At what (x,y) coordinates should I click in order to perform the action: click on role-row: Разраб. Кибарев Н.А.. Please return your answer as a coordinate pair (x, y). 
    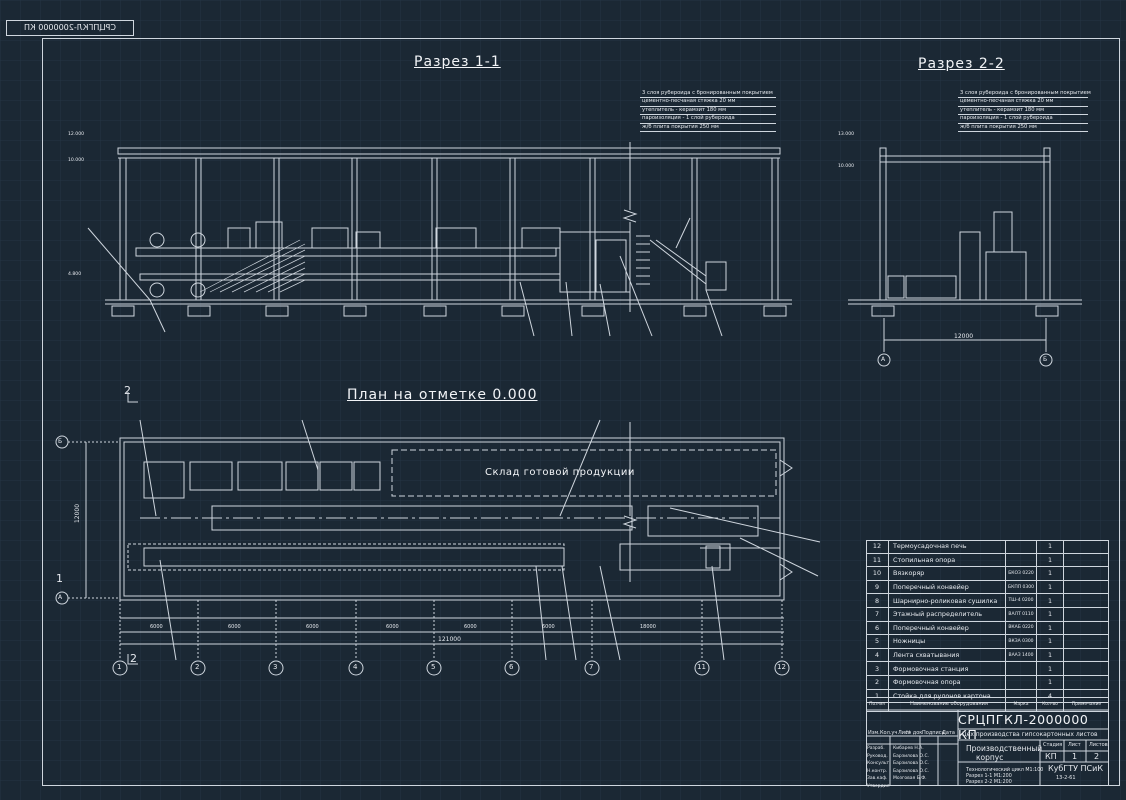
    Looking at the image, I should click on (898, 749).